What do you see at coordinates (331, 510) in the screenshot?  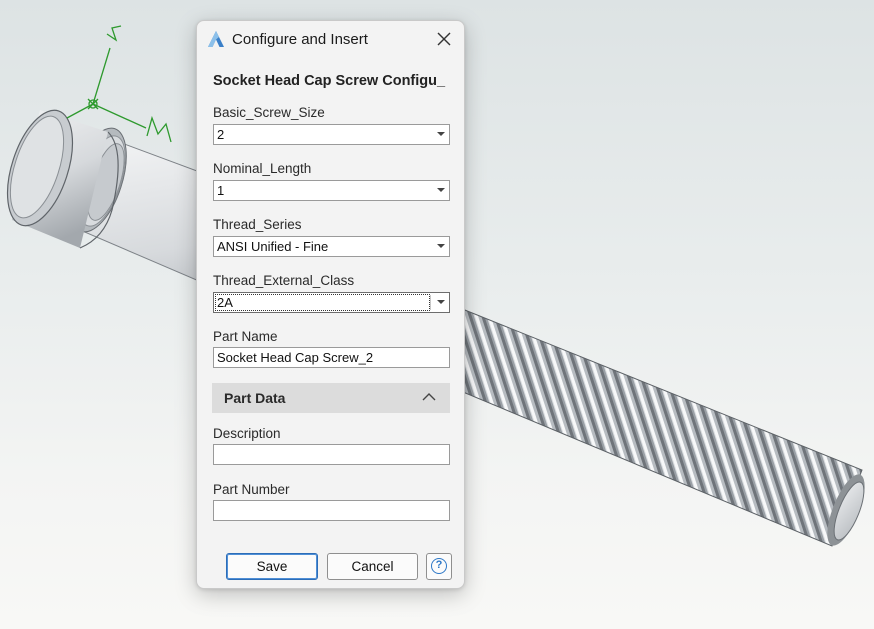 I see `part-number-input` at bounding box center [331, 510].